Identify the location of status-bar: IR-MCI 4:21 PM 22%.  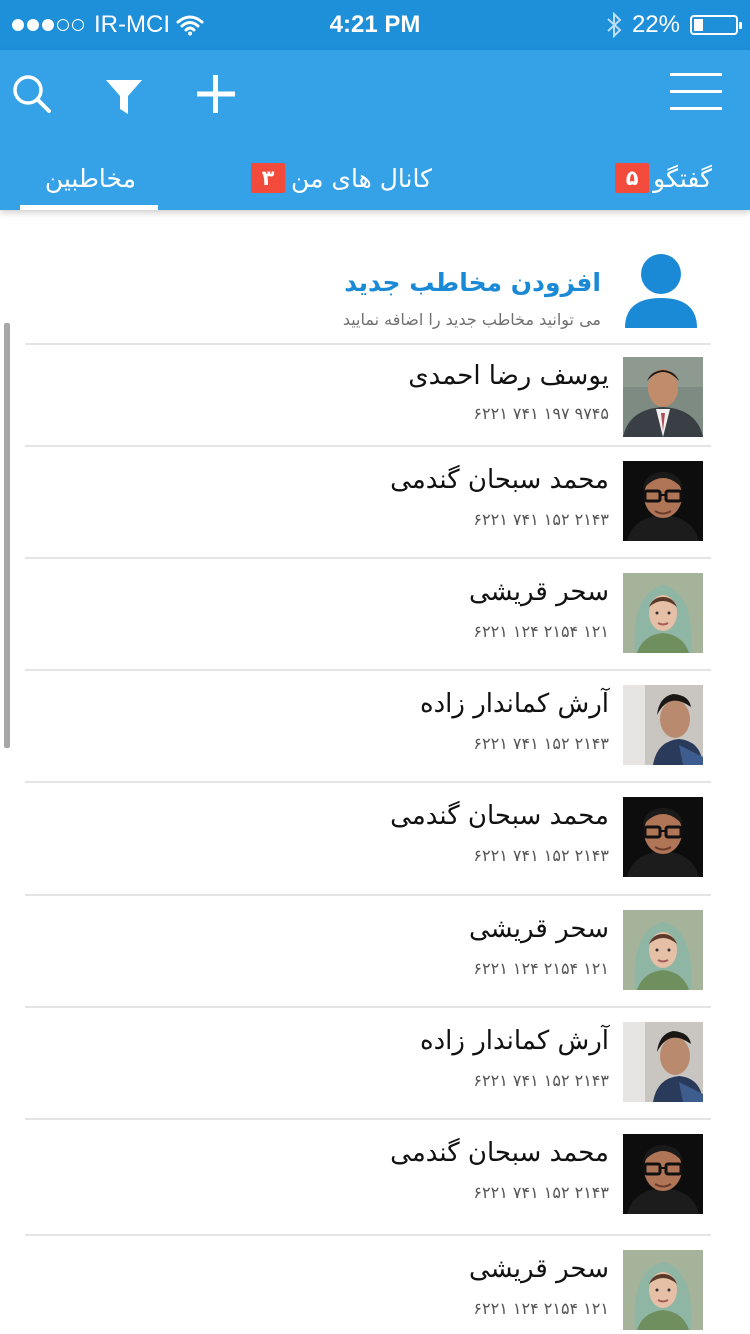
(375, 25).